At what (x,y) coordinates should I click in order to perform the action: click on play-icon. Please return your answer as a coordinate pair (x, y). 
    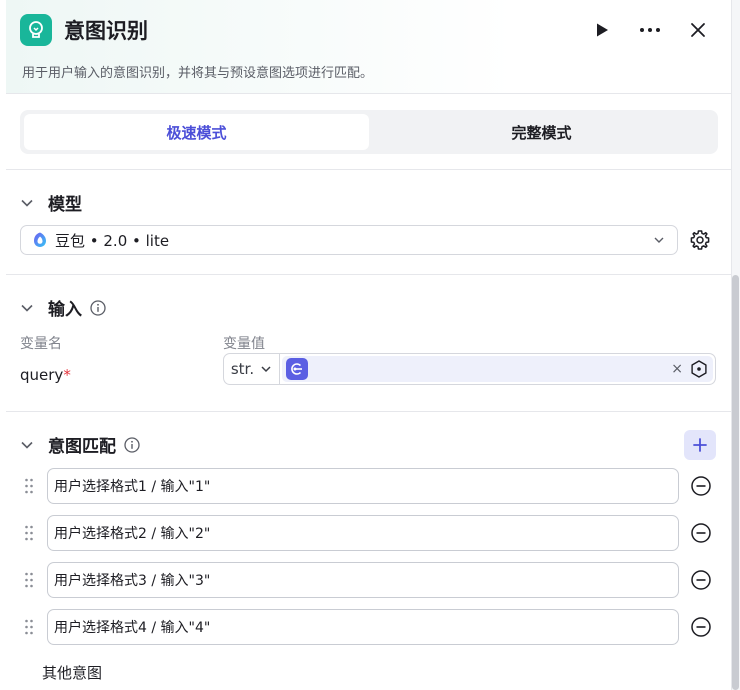
    Looking at the image, I should click on (602, 30).